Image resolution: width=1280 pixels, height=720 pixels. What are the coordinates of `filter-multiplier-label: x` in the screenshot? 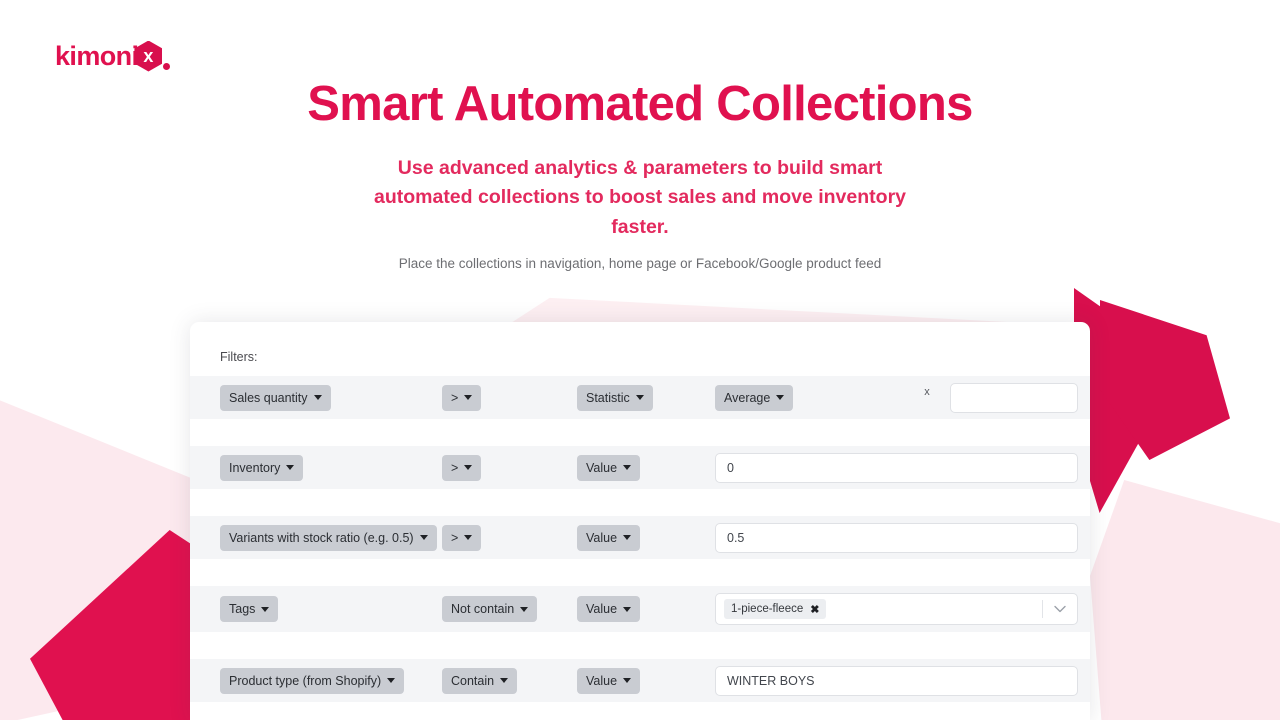 It's located at (927, 391).